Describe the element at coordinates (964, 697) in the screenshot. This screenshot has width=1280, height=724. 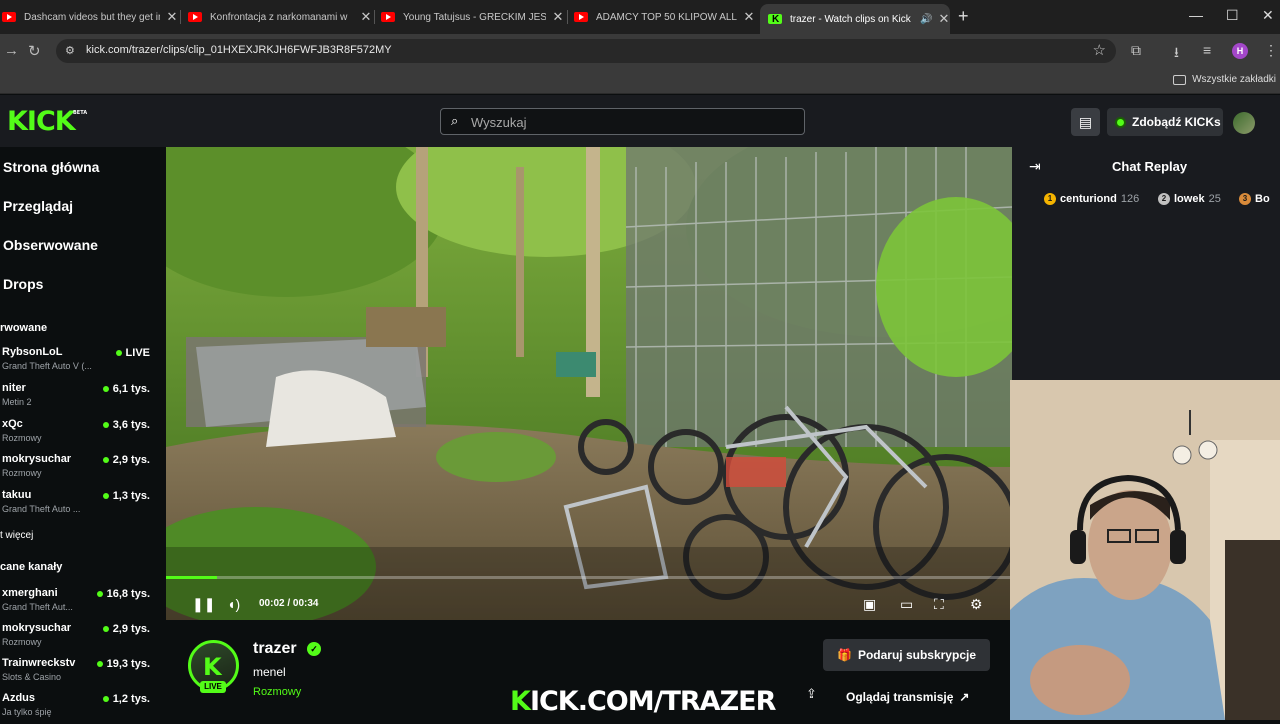
I see `external-link-icon: ↗` at that location.